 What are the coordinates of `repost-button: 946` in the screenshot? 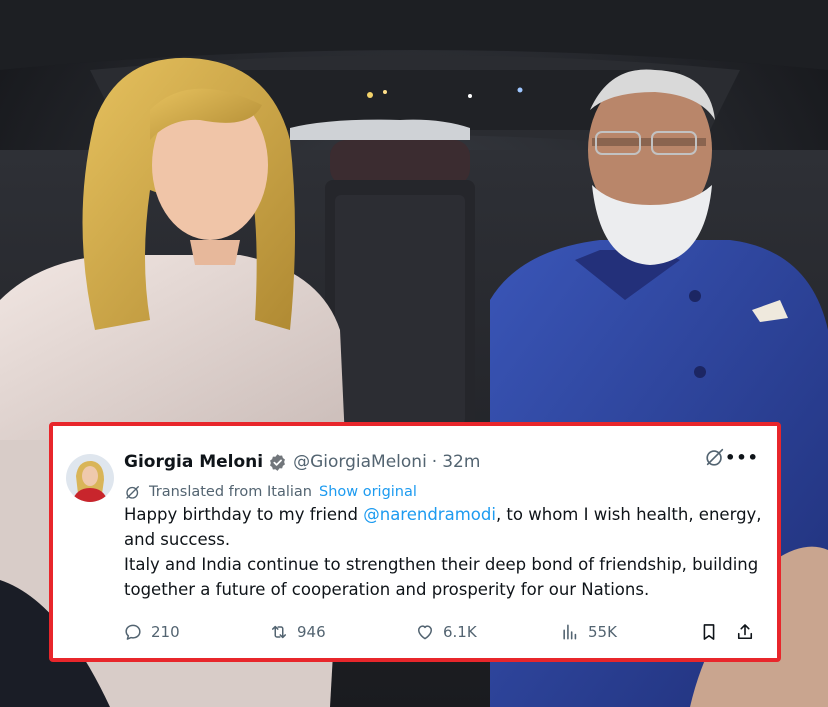 It's located at (297, 632).